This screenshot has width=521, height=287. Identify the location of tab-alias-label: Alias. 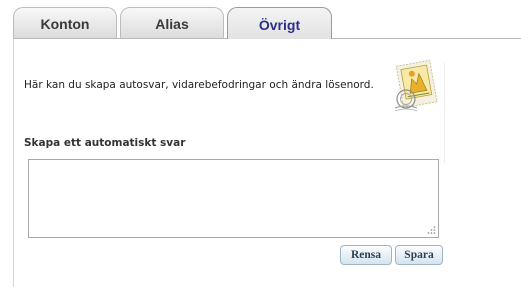
(172, 24).